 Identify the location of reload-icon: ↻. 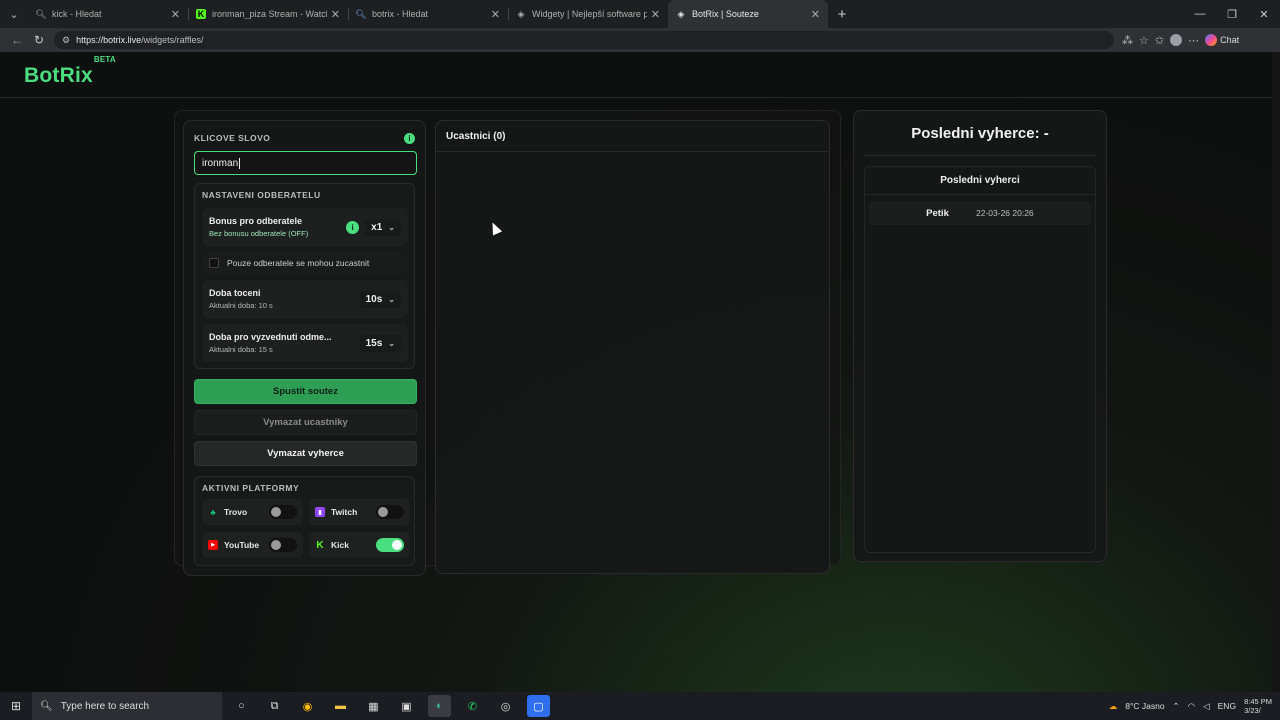
(39, 40).